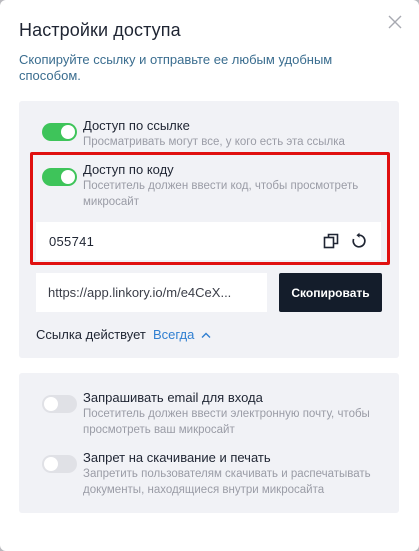 Image resolution: width=419 pixels, height=551 pixels. What do you see at coordinates (359, 241) in the screenshot?
I see `refresh-icon` at bounding box center [359, 241].